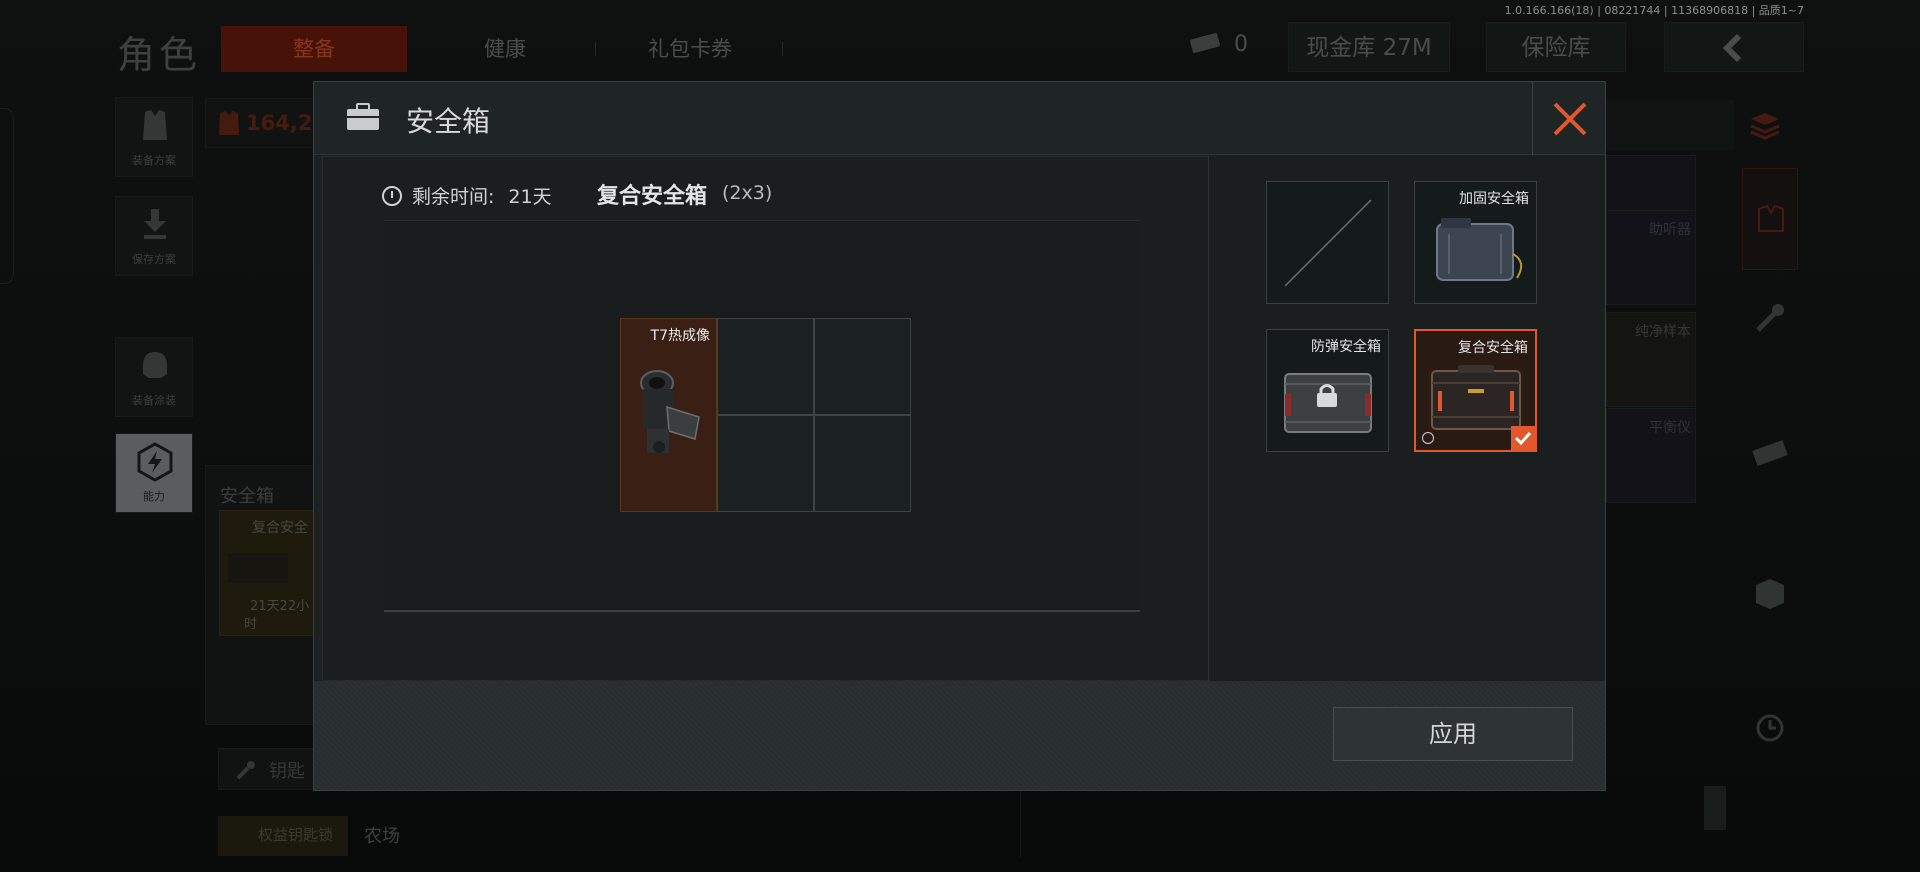  Describe the element at coordinates (959, 735) in the screenshot. I see `modal-footer: 应用` at that location.